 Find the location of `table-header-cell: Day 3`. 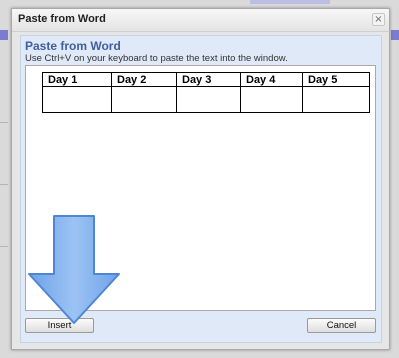

table-header-cell: Day 3 is located at coordinates (208, 79).